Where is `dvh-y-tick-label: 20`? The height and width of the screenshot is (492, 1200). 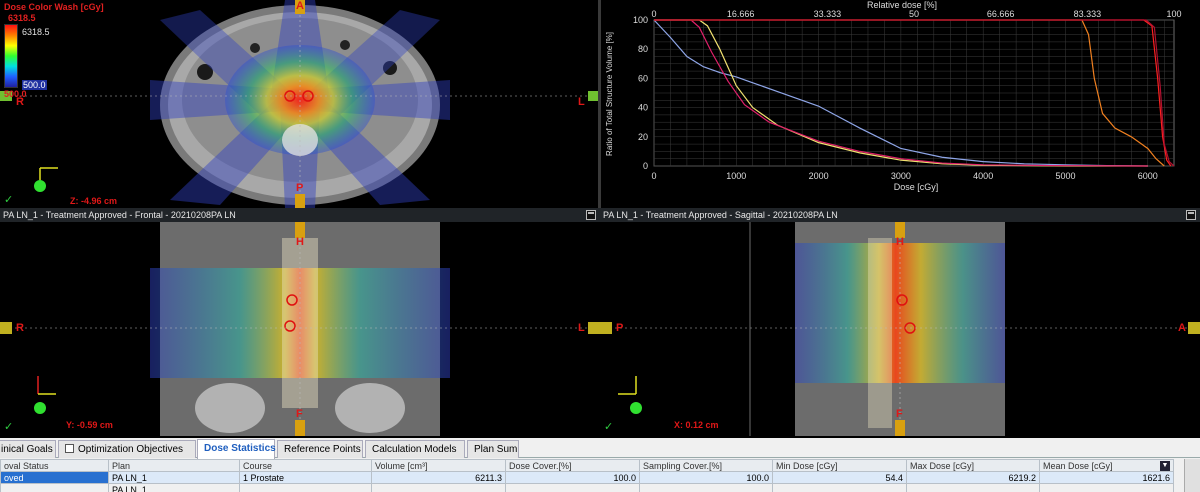
dvh-y-tick-label: 20 is located at coordinates (643, 137).